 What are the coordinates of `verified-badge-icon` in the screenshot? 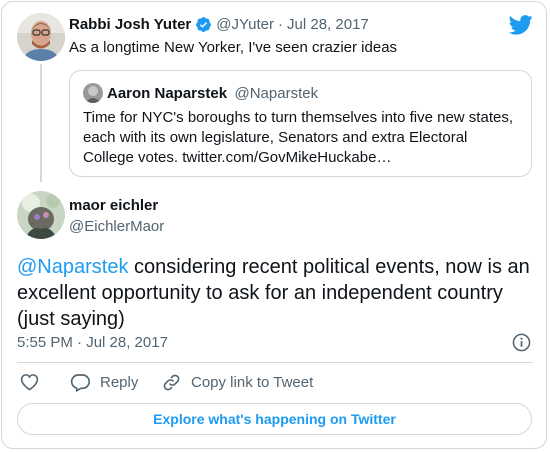 It's located at (203, 24).